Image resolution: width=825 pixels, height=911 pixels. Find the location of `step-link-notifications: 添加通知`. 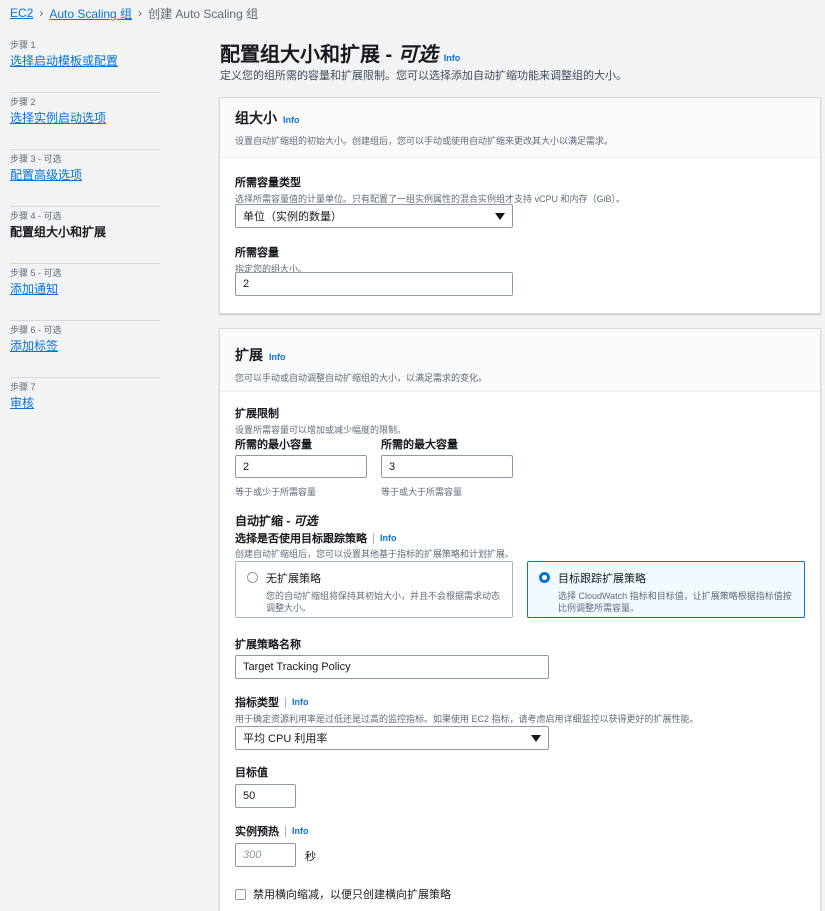

step-link-notifications: 添加通知 is located at coordinates (85, 289).